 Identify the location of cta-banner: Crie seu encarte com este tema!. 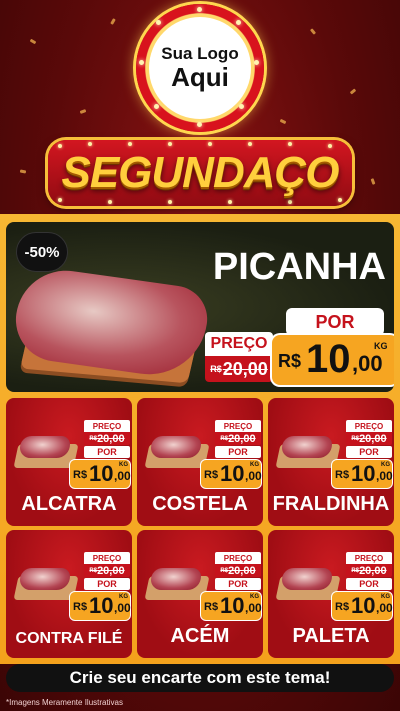
(200, 678).